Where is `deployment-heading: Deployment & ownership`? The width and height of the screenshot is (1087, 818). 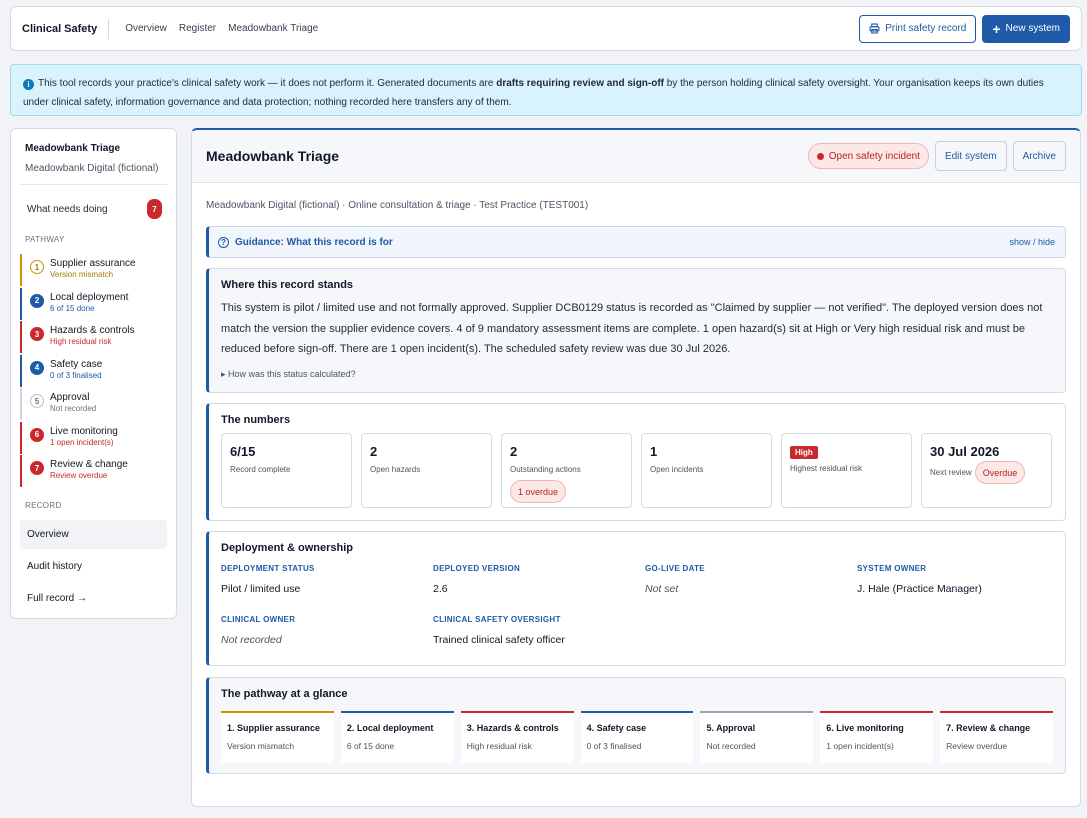
deployment-heading: Deployment & ownership is located at coordinates (287, 548).